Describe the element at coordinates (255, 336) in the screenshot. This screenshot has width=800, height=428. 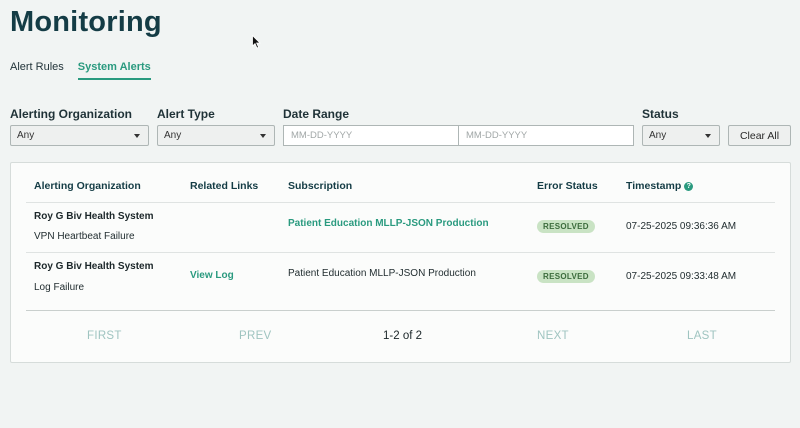
I see `prev-page-button: PREV` at that location.